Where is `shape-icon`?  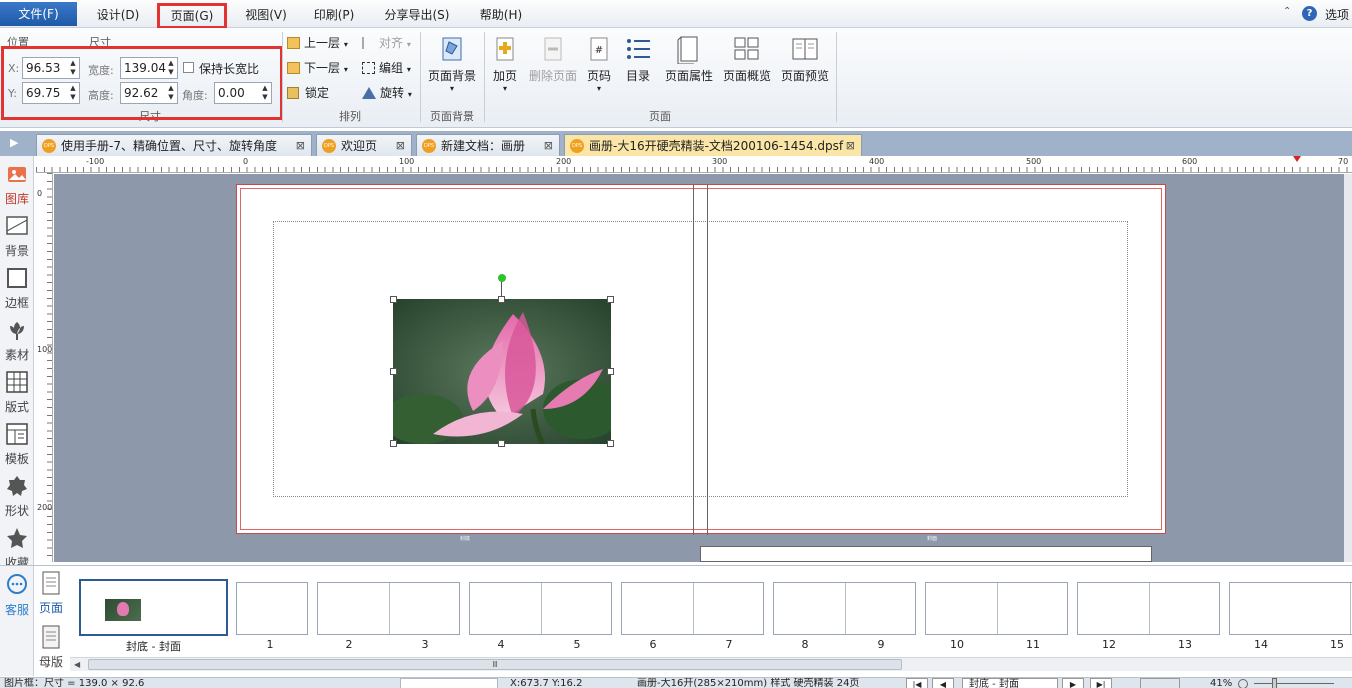
shape-icon is located at coordinates (17, 486).